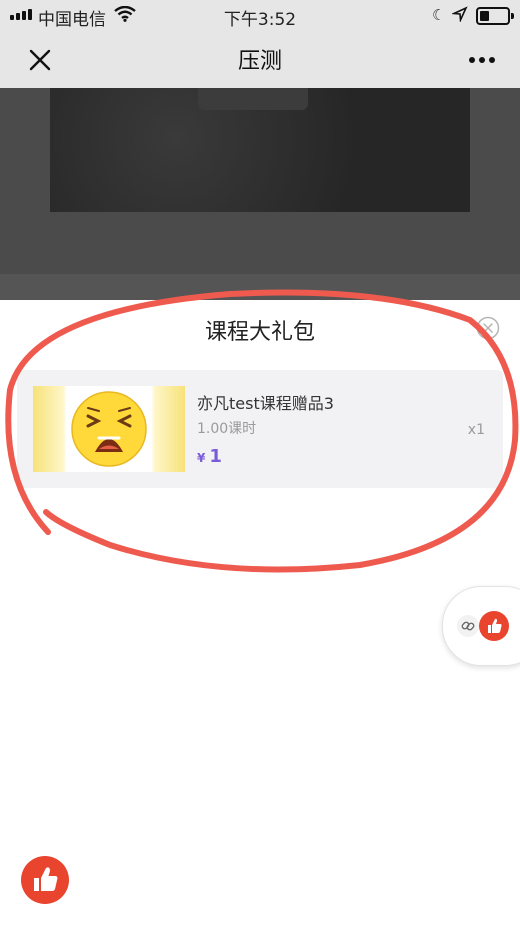 The image size is (520, 925). I want to click on nav-bar: 压测, so click(260, 59).